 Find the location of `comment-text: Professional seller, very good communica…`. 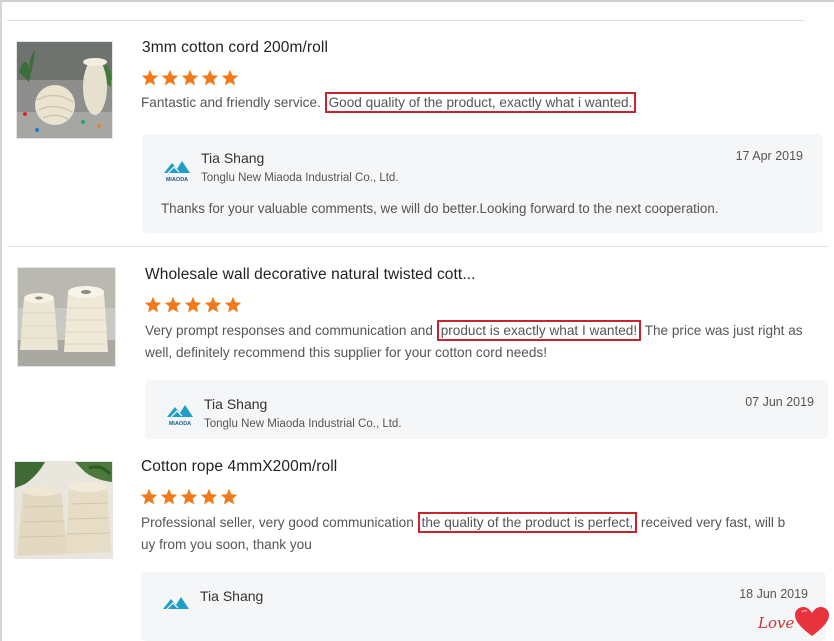

comment-text: Professional seller, very good communica… is located at coordinates (277, 522).